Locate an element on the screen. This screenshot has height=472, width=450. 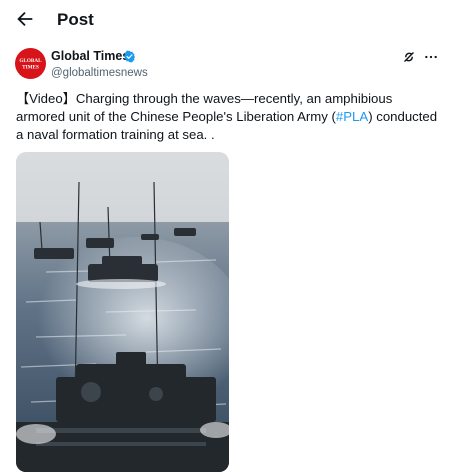
avatar: GLOBAL TIMES is located at coordinates (30, 63).